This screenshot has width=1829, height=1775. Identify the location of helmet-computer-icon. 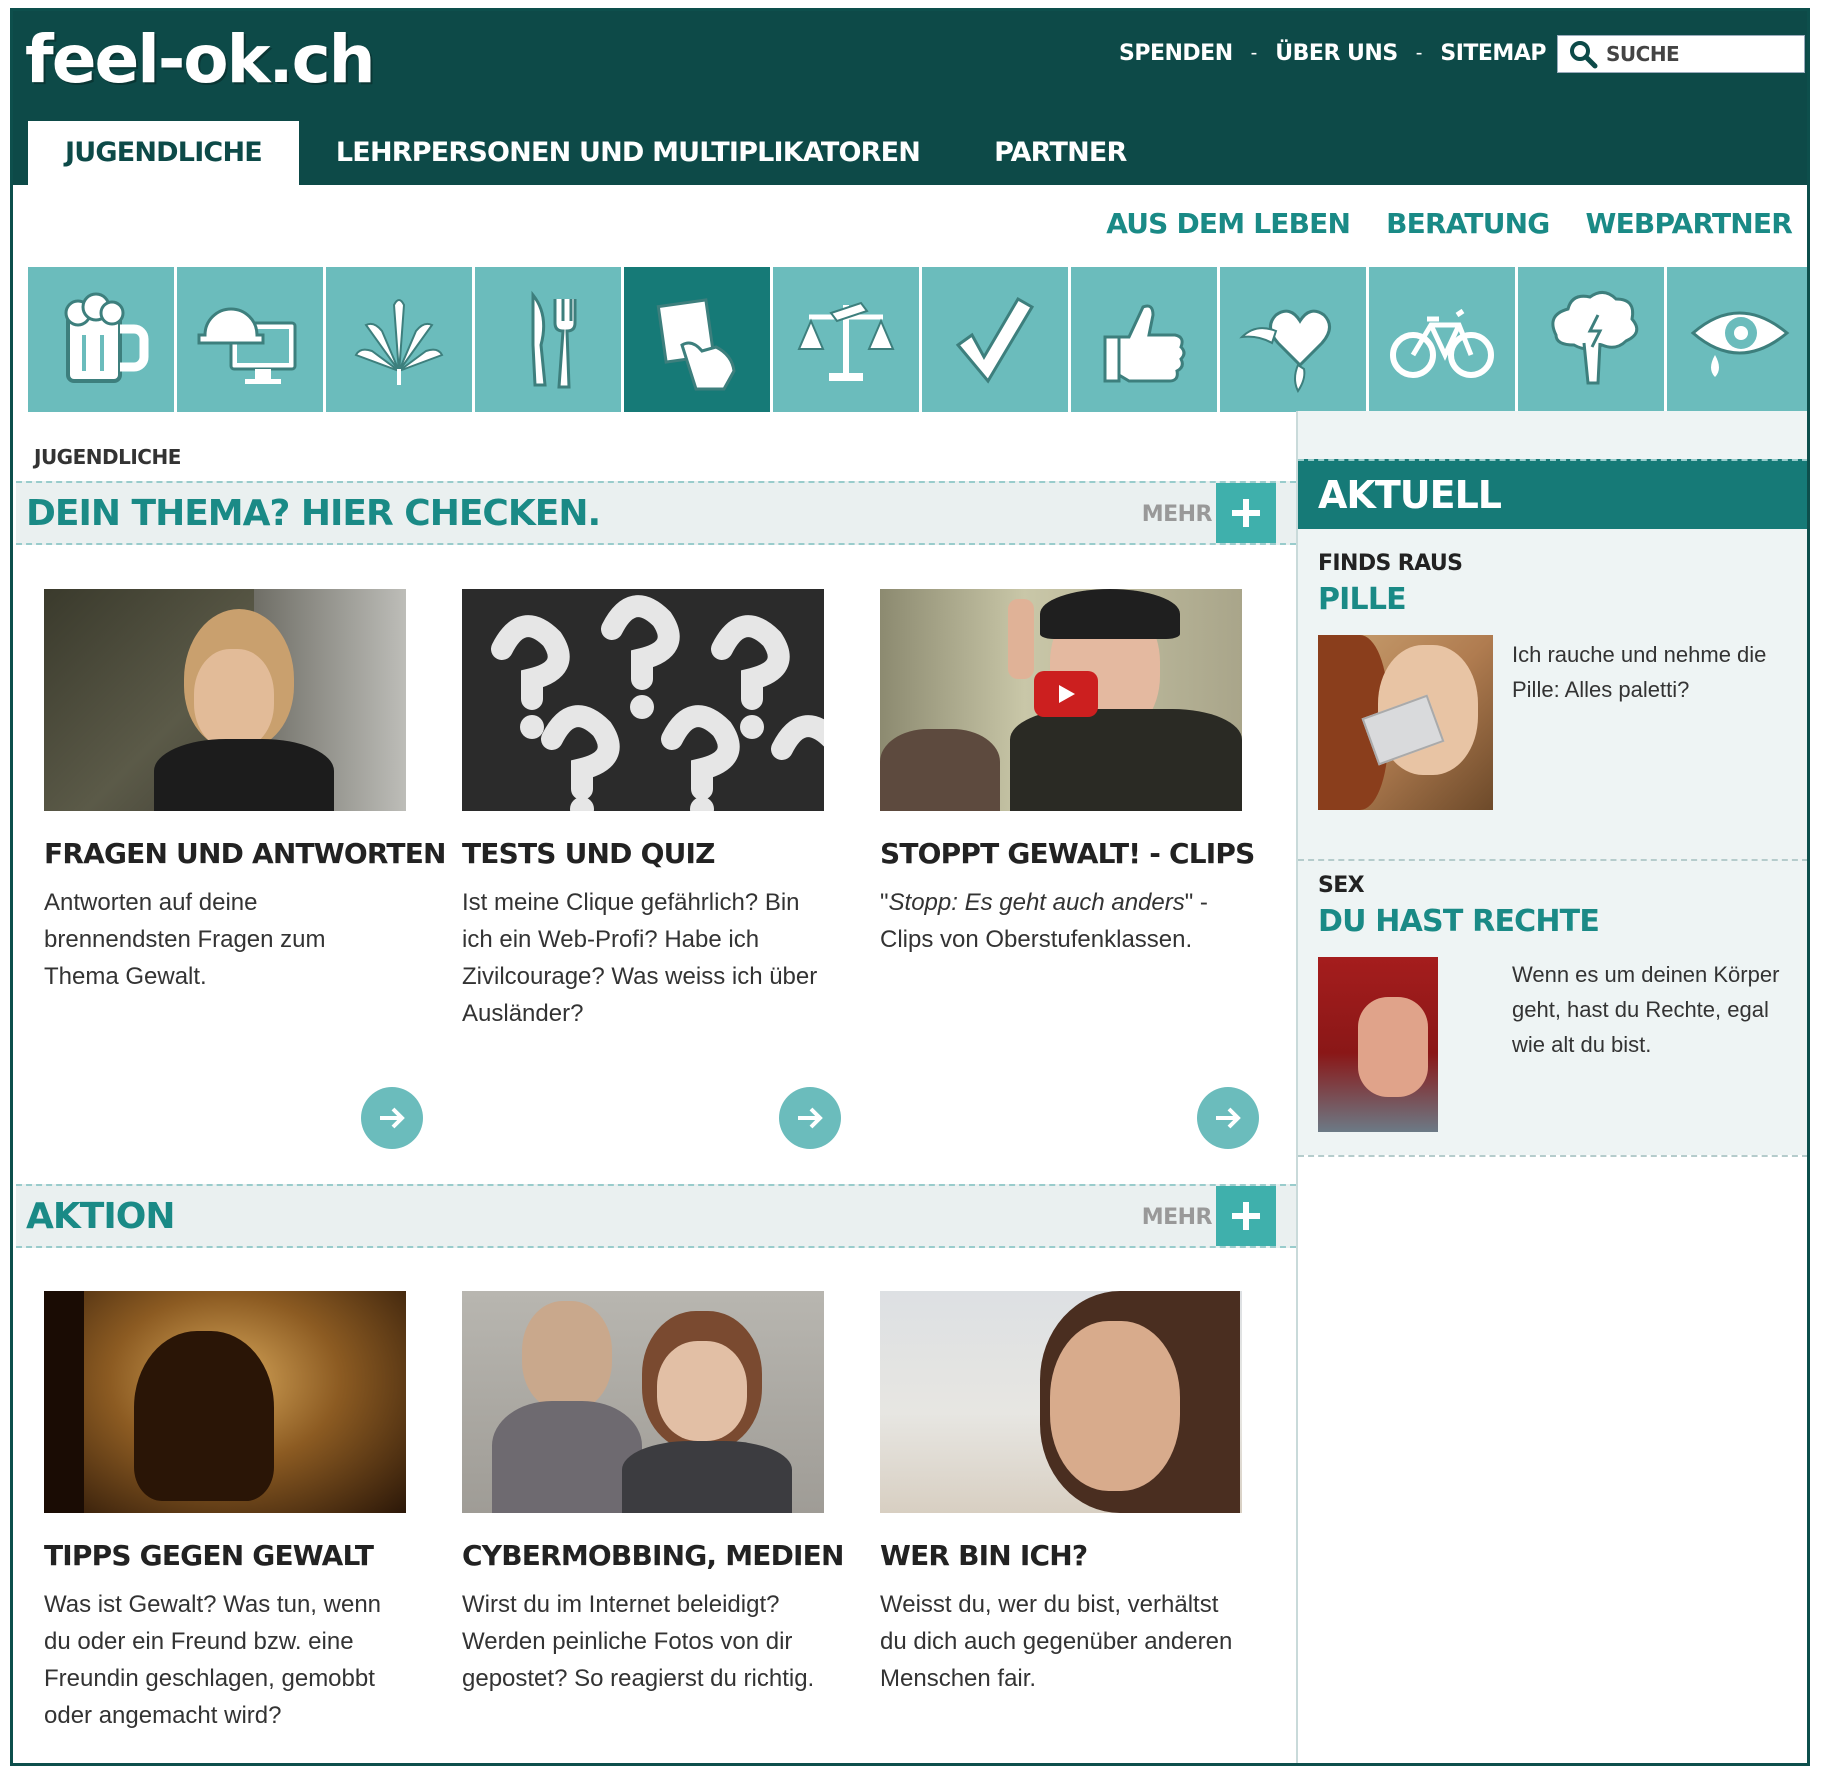
(247, 345).